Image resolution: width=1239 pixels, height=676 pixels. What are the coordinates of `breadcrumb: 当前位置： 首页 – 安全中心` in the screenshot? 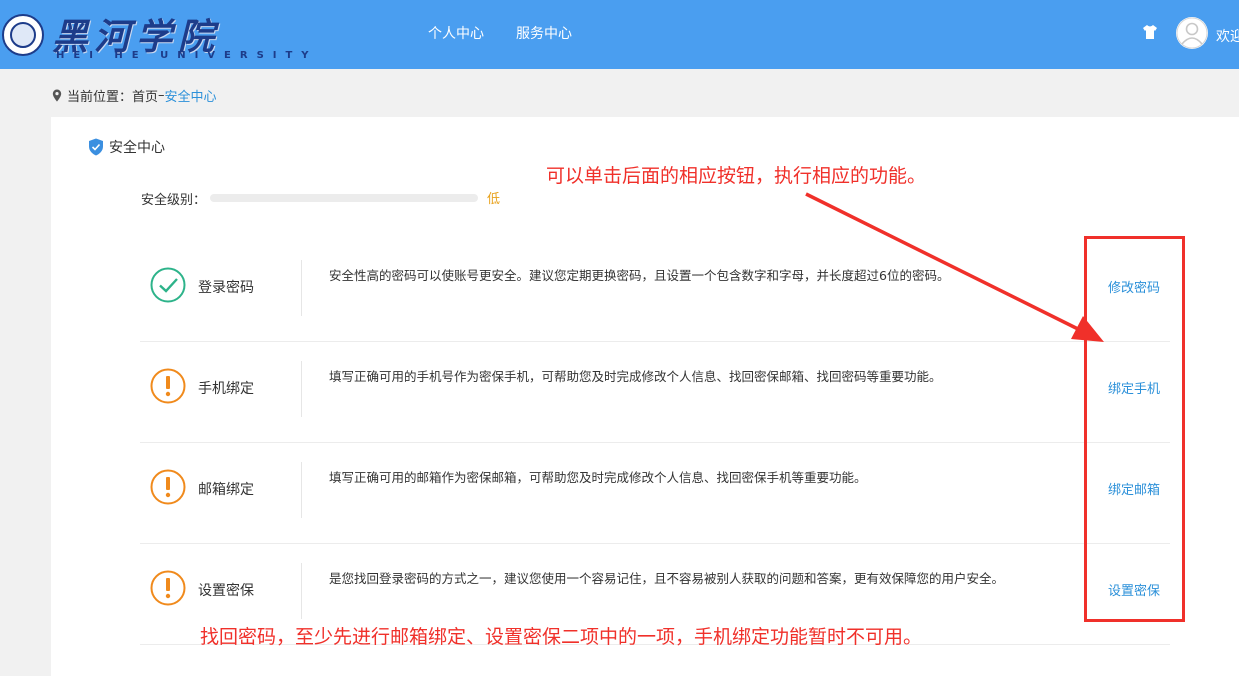 It's located at (134, 95).